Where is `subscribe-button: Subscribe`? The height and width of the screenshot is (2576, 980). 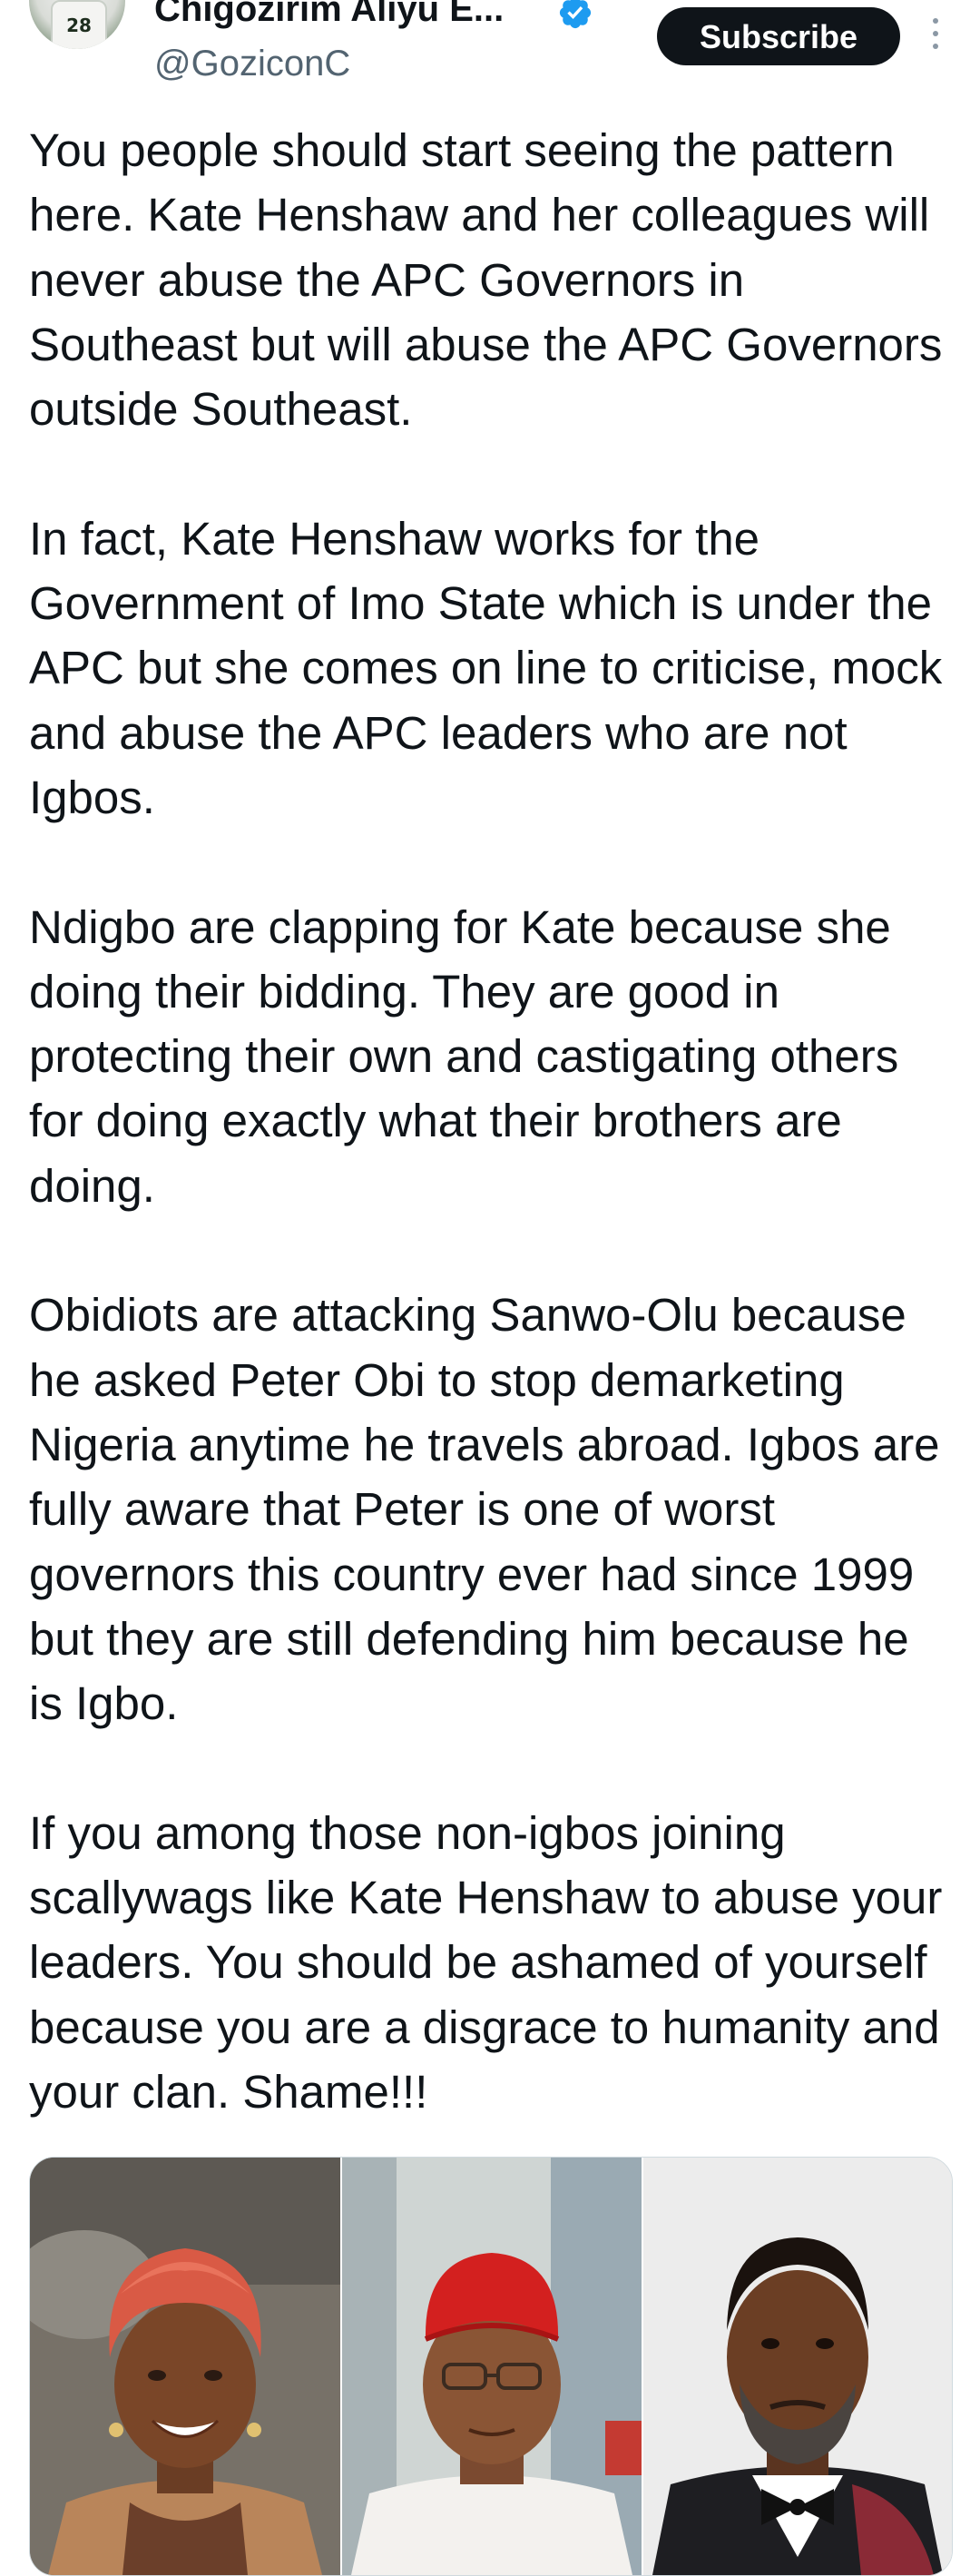
subscribe-button: Subscribe is located at coordinates (778, 36).